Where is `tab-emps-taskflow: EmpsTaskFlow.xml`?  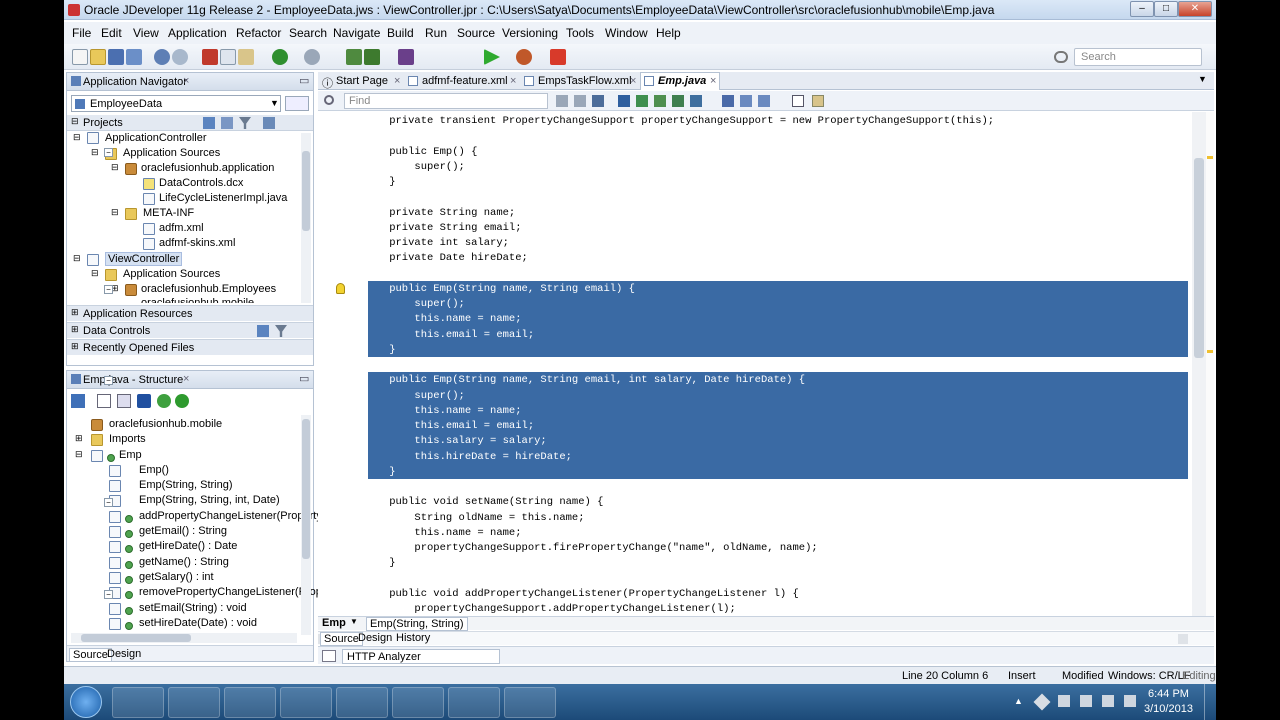 tab-emps-taskflow: EmpsTaskFlow.xml is located at coordinates (585, 81).